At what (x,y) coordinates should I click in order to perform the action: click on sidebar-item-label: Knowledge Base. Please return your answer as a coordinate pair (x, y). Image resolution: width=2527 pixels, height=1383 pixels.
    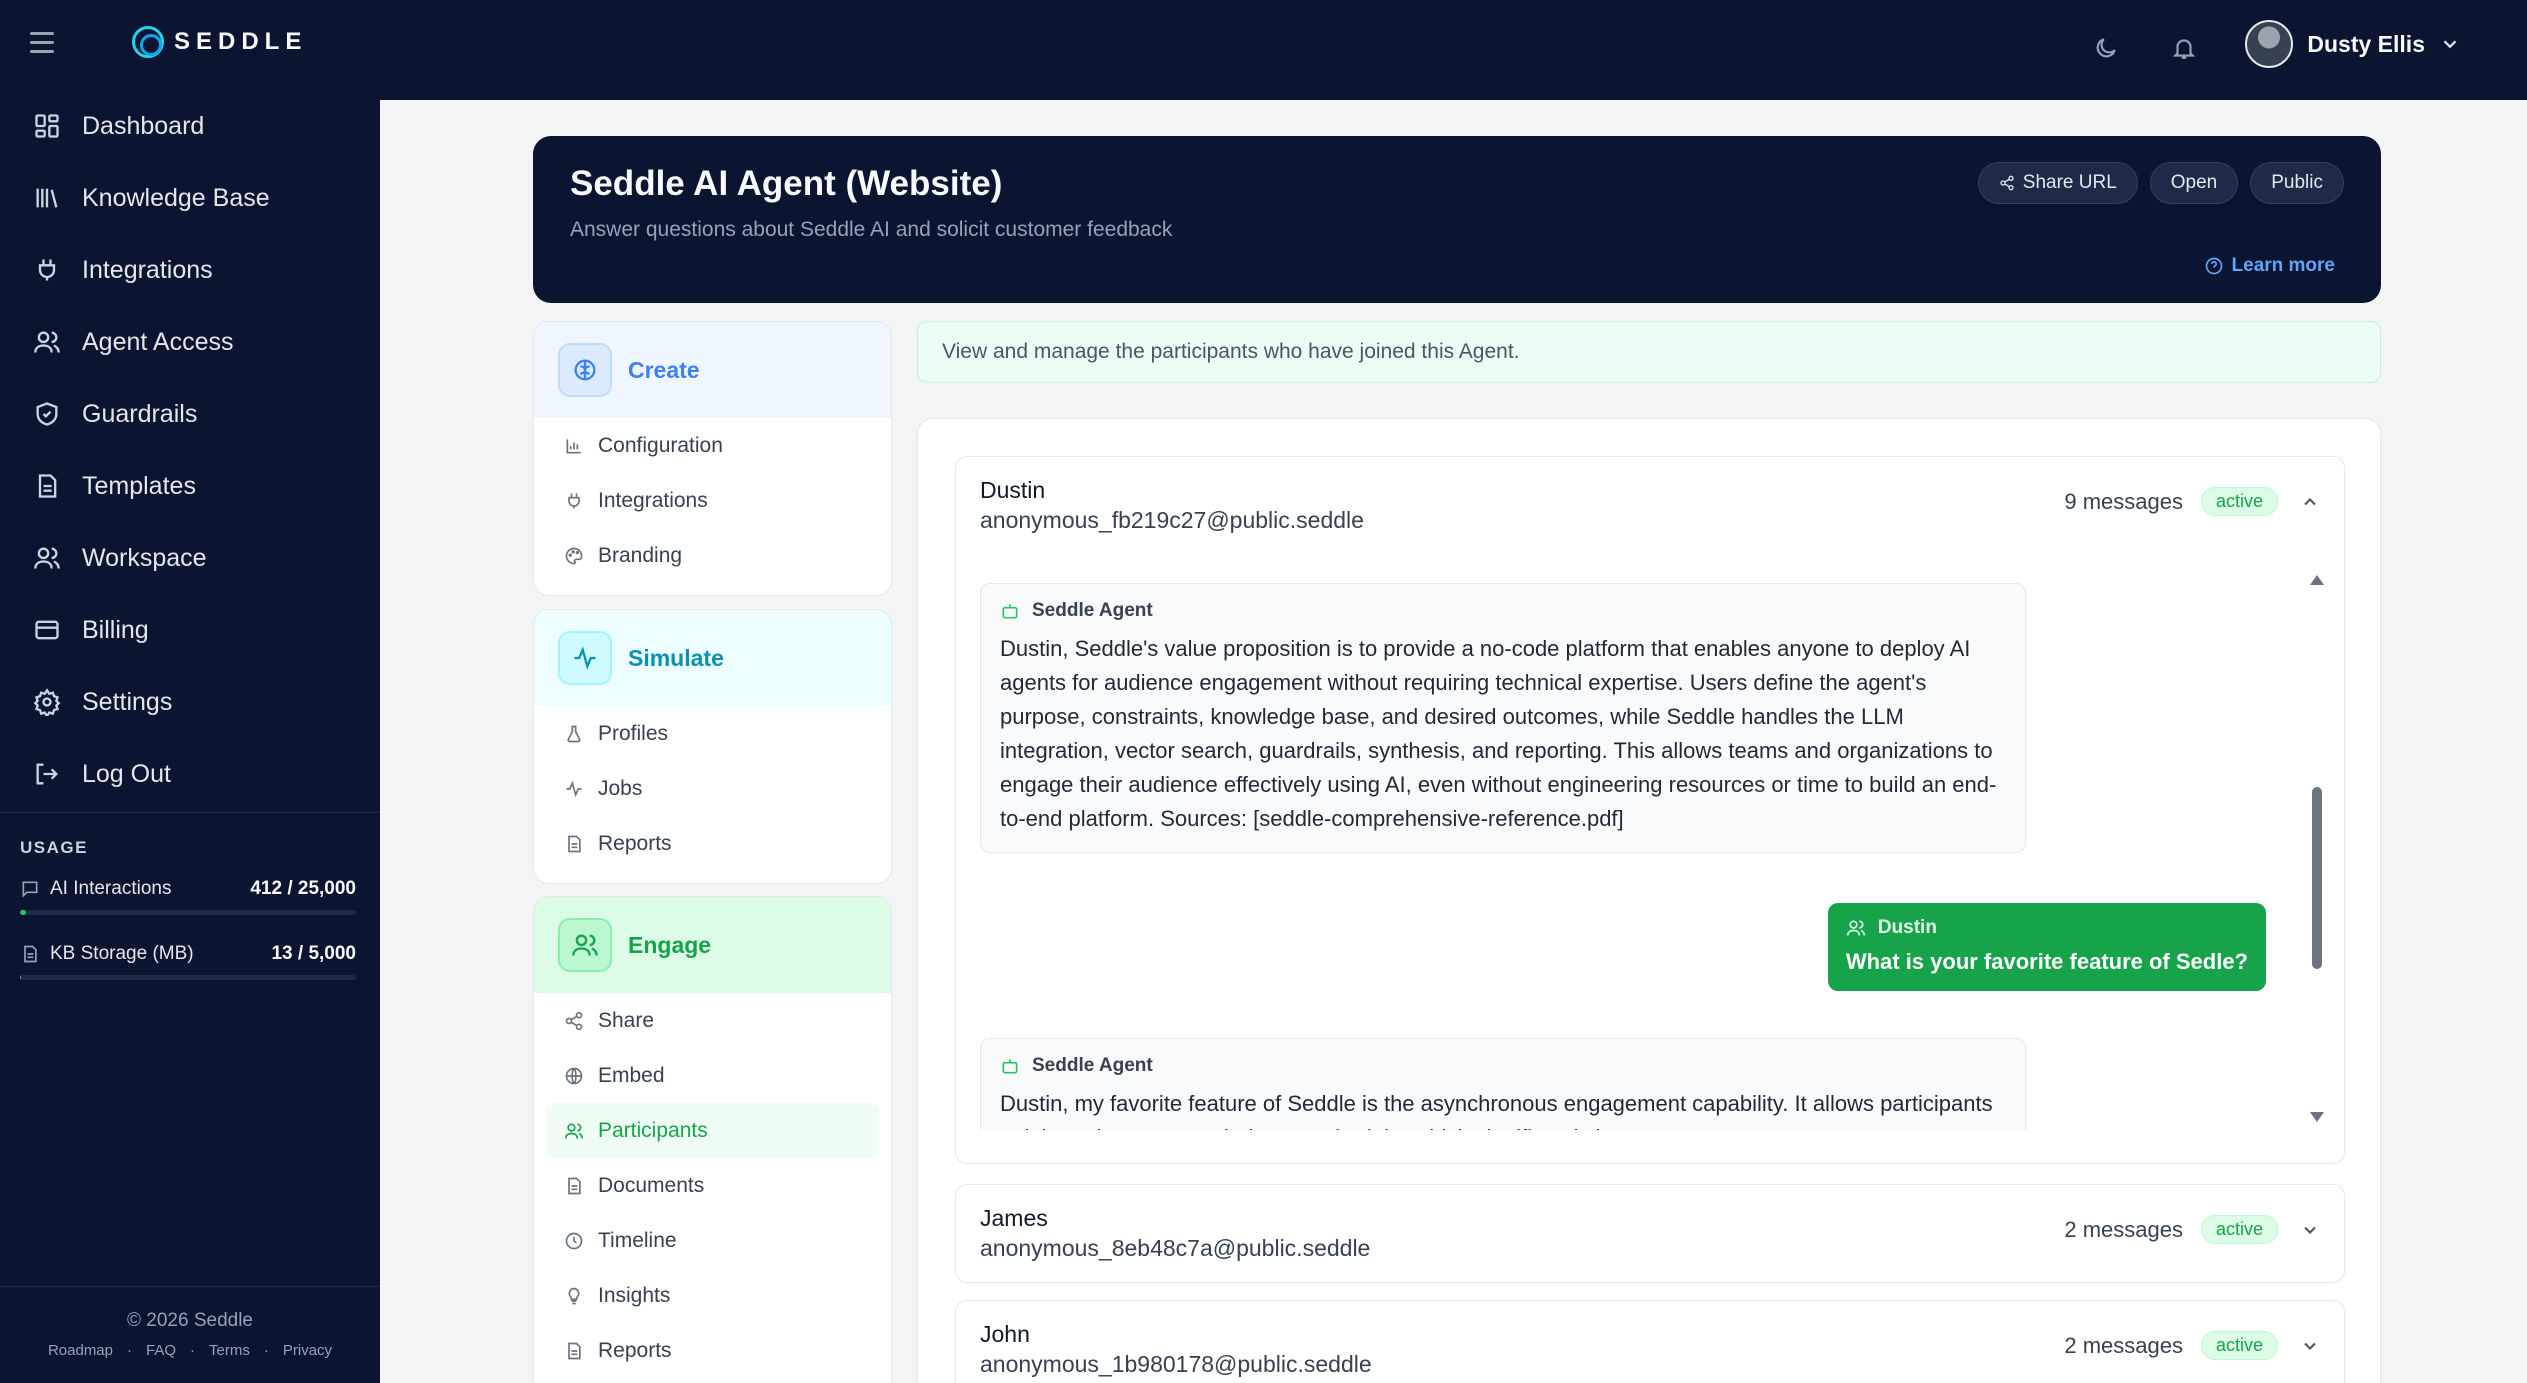
    Looking at the image, I should click on (176, 197).